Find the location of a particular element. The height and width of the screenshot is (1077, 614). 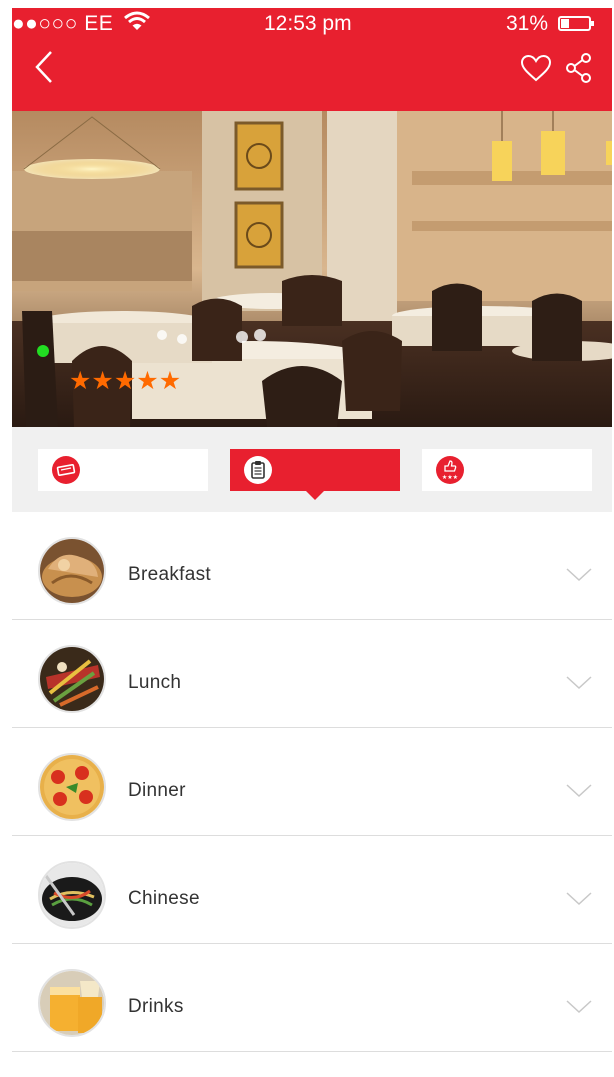

thumbs-up-rating-icon: ★★★ is located at coordinates (450, 470).